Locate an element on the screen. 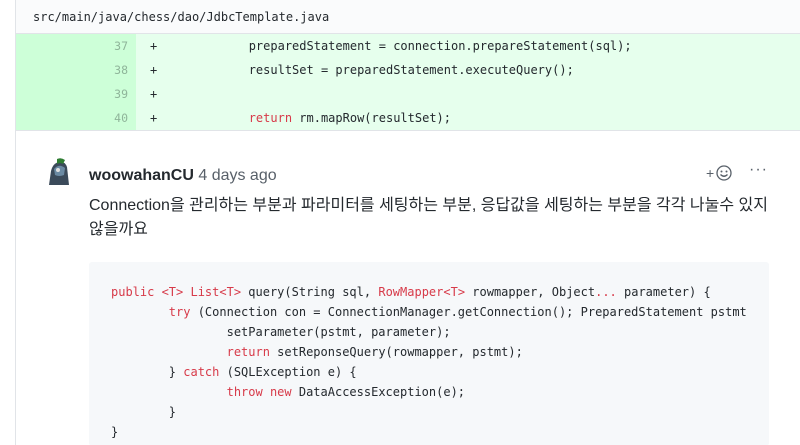 The height and width of the screenshot is (445, 800). code-keyword: public is located at coordinates (136, 292).